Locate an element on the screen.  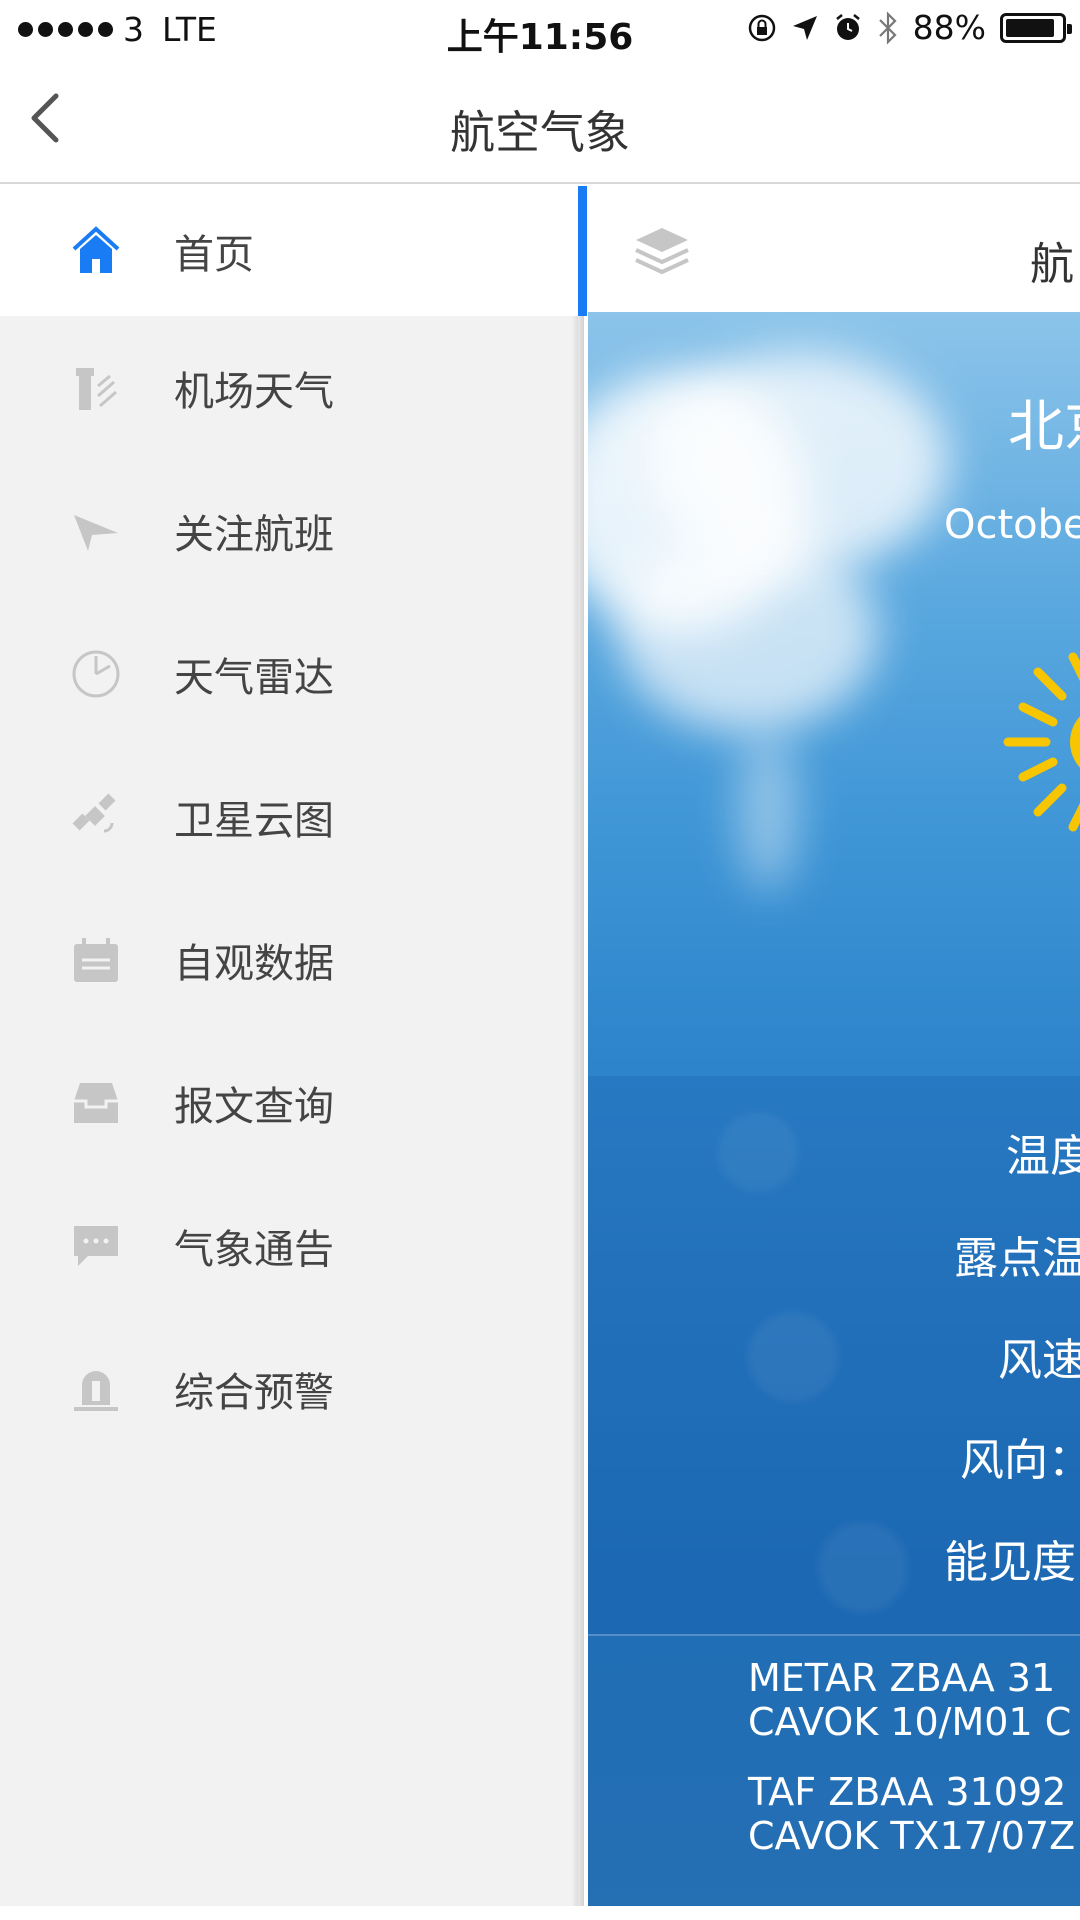
alarm-icon is located at coordinates (847, 26).